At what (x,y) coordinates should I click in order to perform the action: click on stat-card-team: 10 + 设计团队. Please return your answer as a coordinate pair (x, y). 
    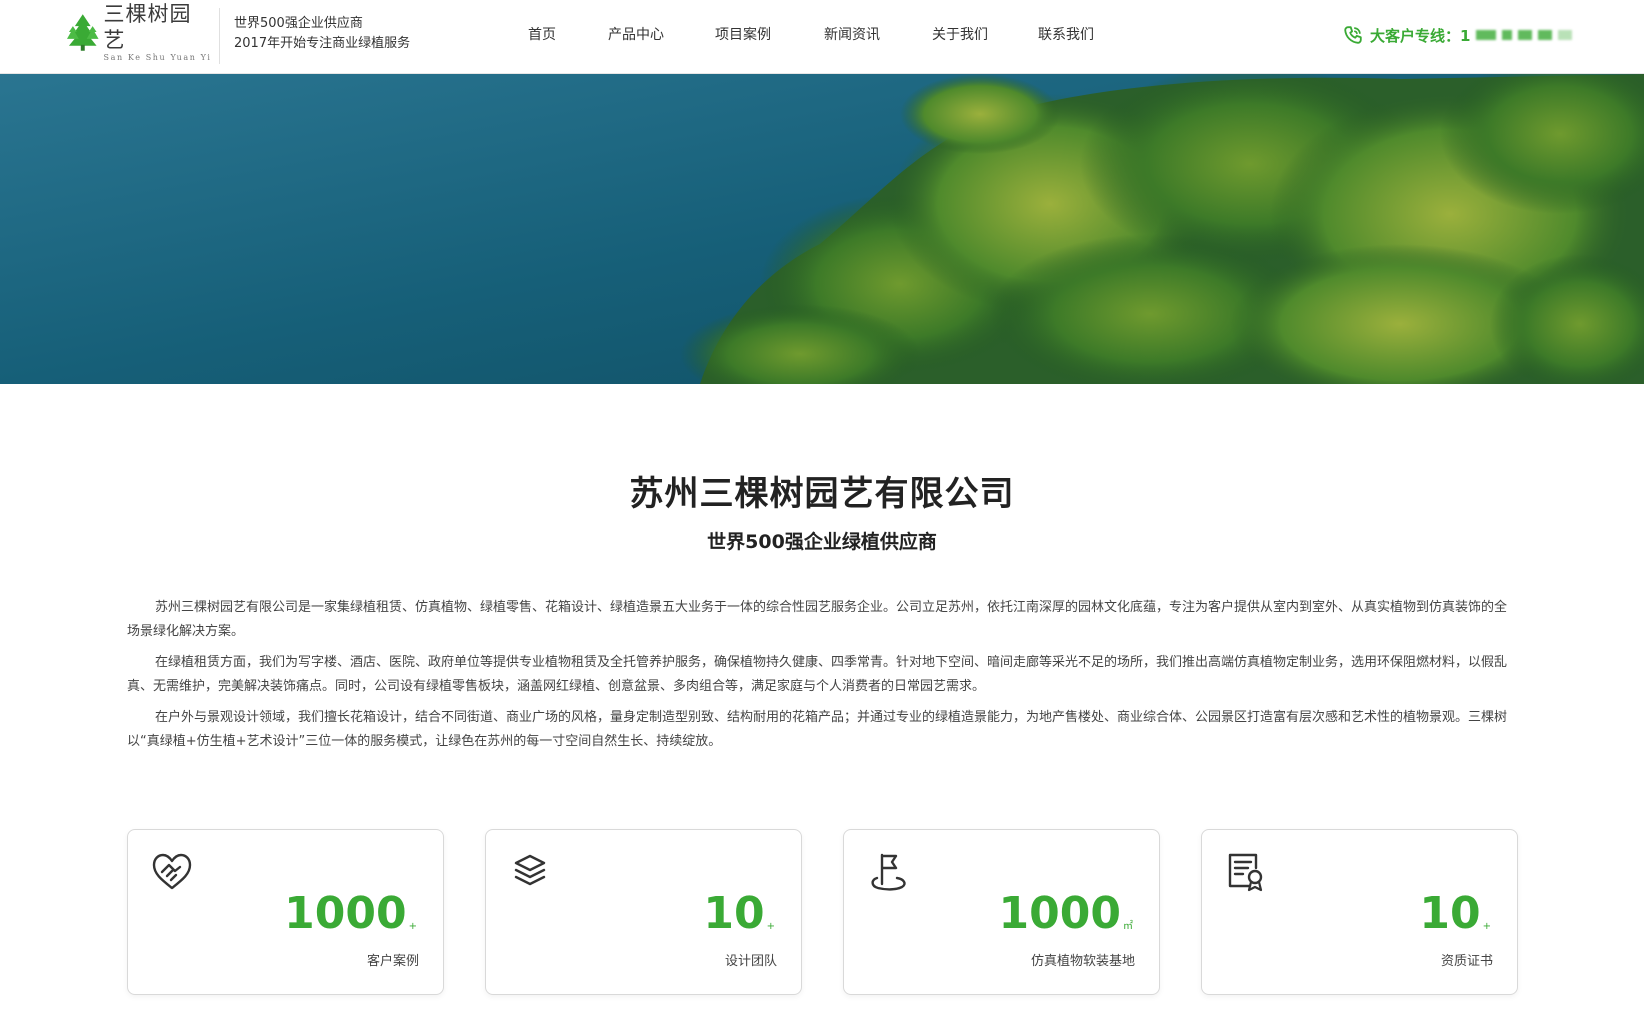
    Looking at the image, I should click on (643, 912).